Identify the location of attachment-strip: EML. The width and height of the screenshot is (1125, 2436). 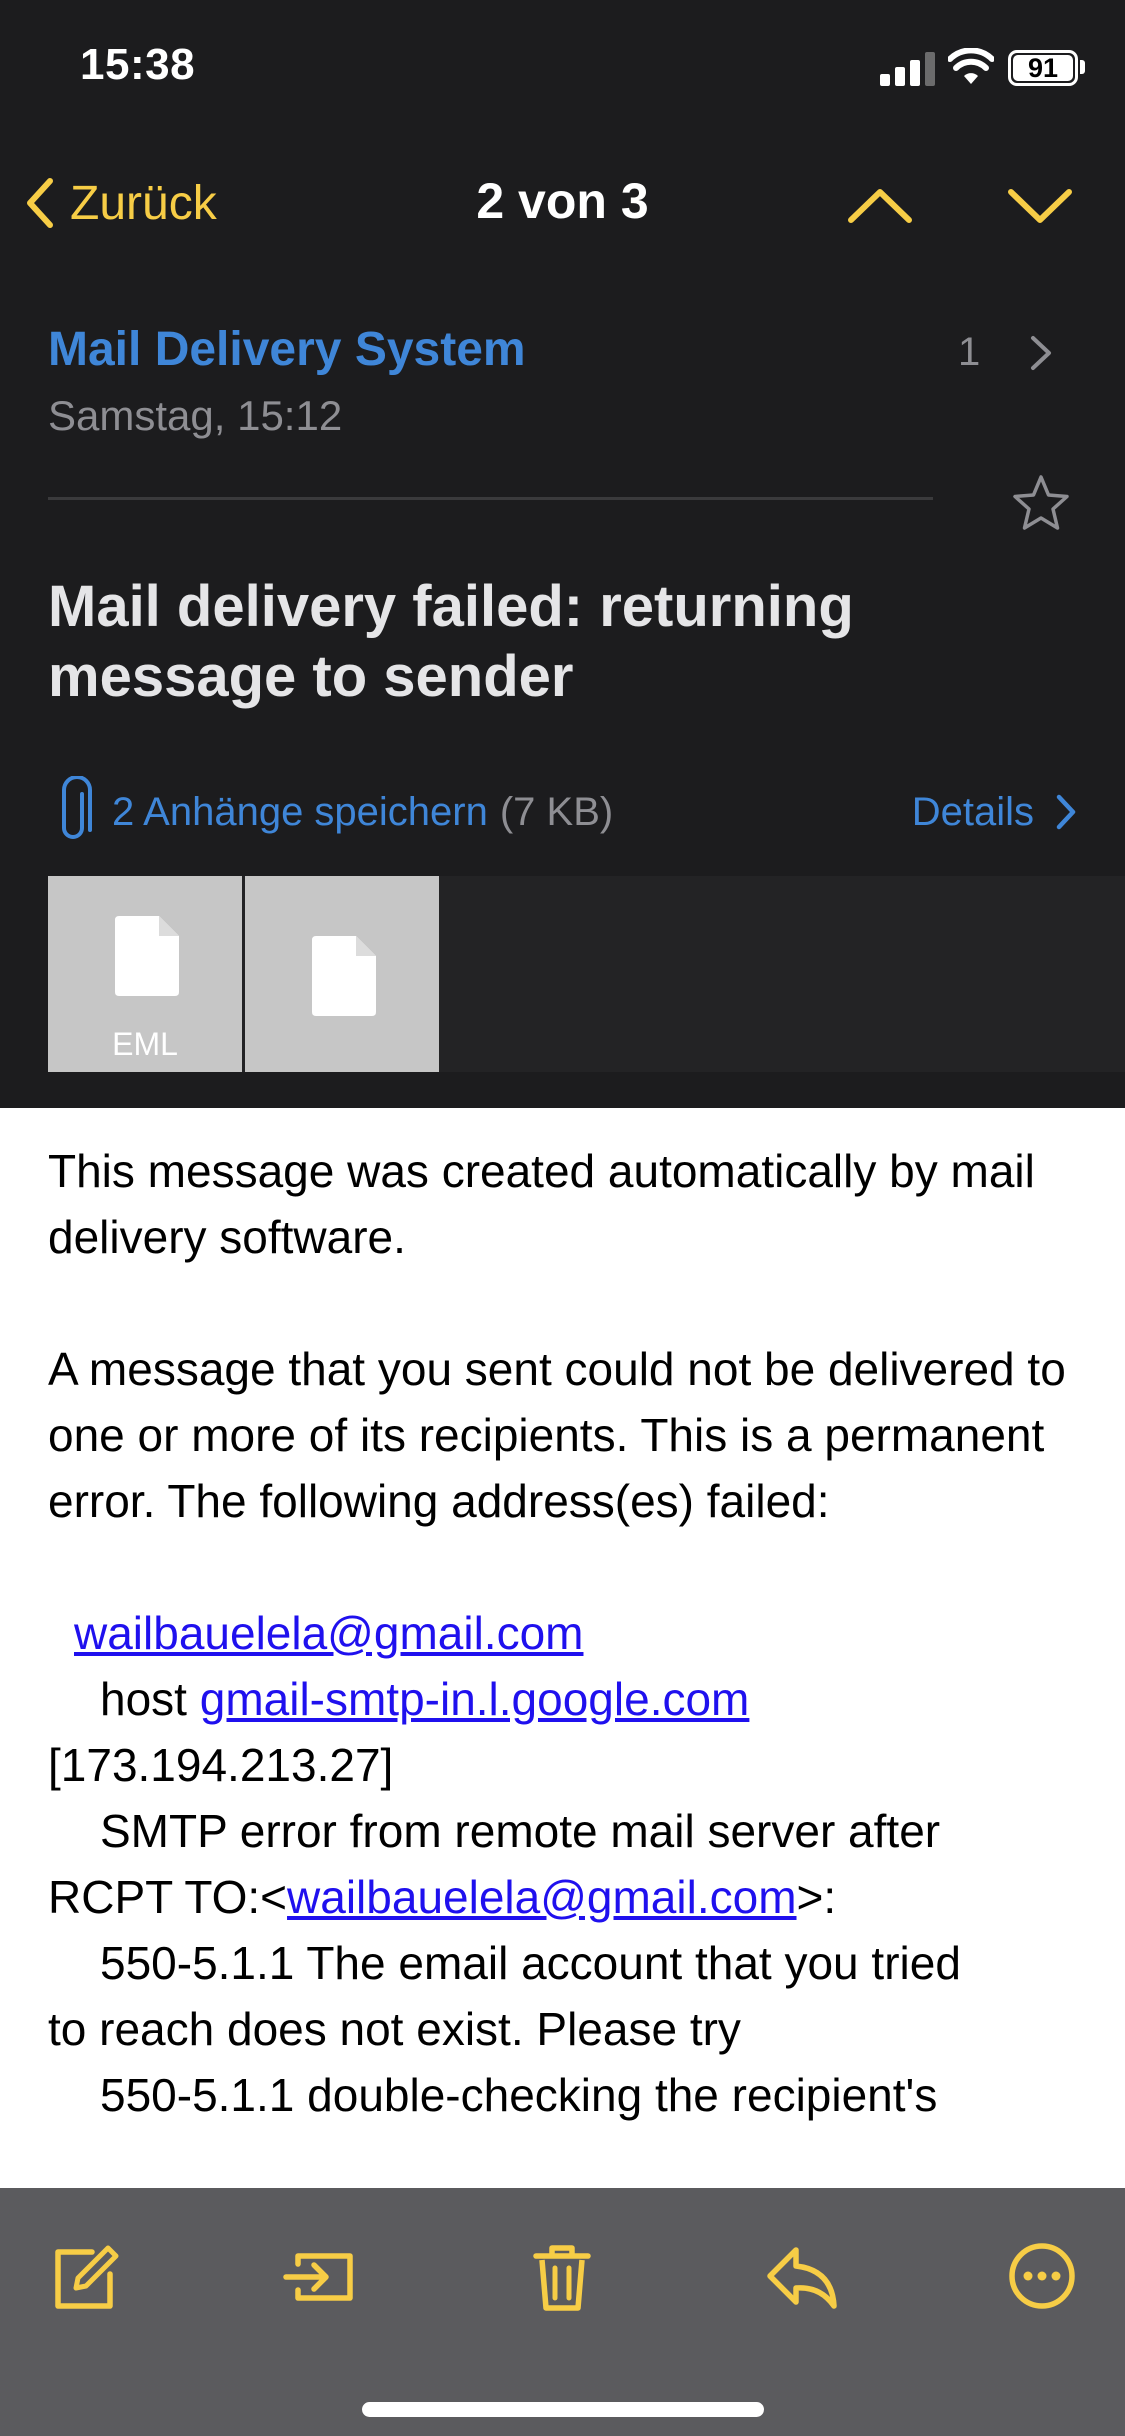
(586, 974).